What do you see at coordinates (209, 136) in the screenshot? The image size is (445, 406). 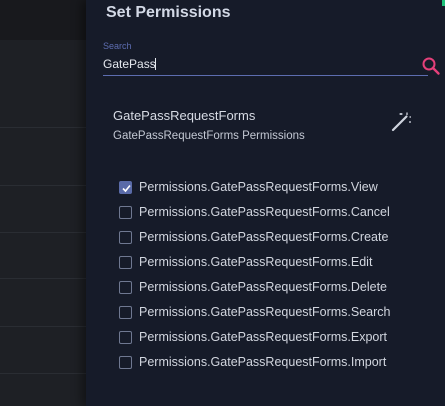 I see `permission-group-subtitle: GatePassRequestForms Permissions` at bounding box center [209, 136].